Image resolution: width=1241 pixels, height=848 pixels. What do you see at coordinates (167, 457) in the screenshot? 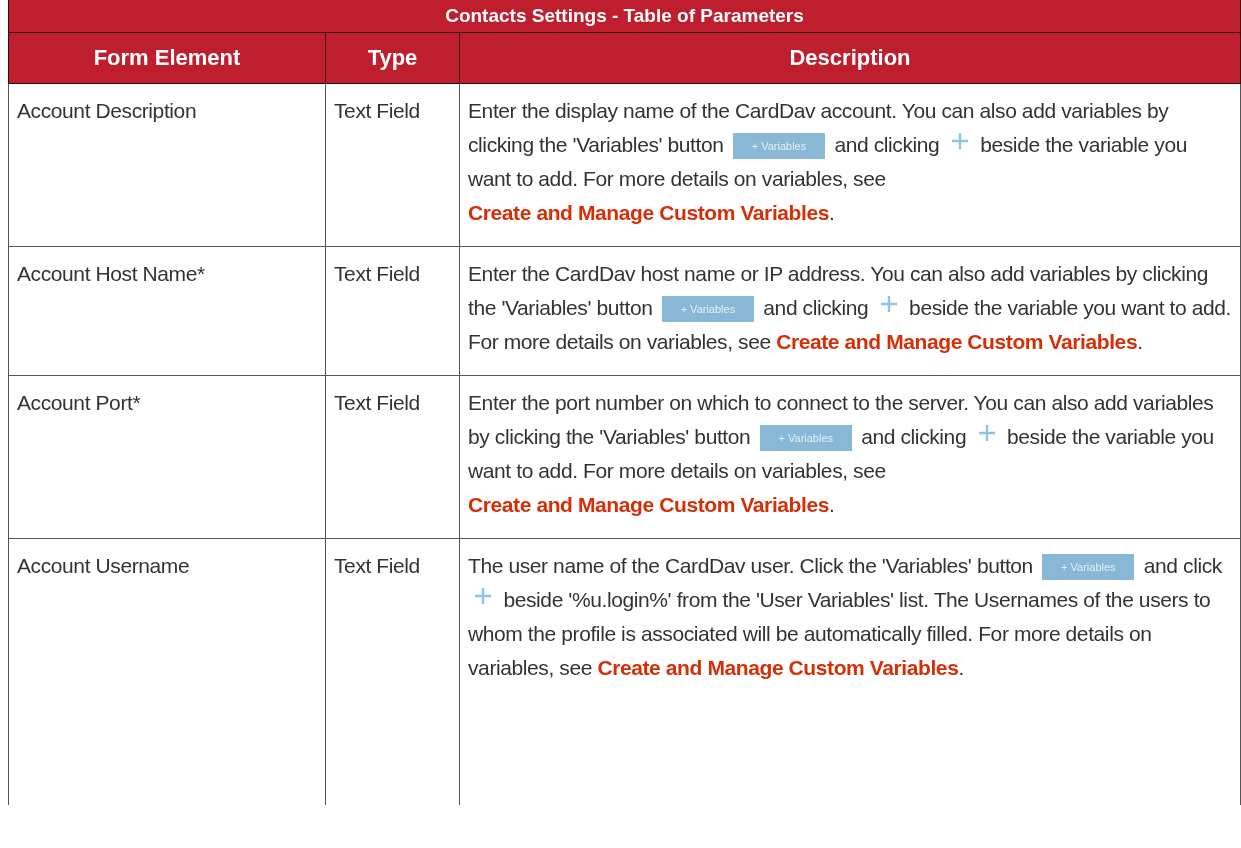
I see `table-cell: Account Port*` at bounding box center [167, 457].